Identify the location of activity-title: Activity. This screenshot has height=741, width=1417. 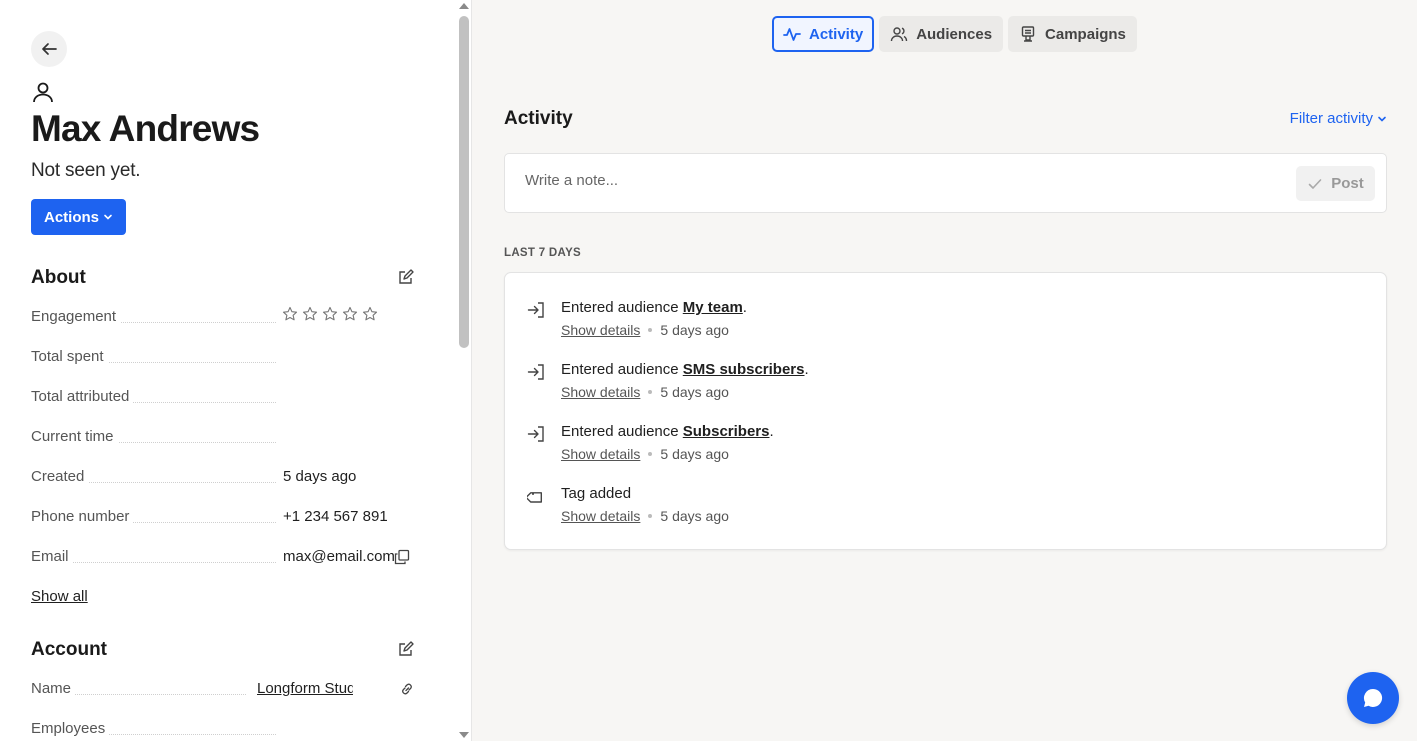
(538, 118).